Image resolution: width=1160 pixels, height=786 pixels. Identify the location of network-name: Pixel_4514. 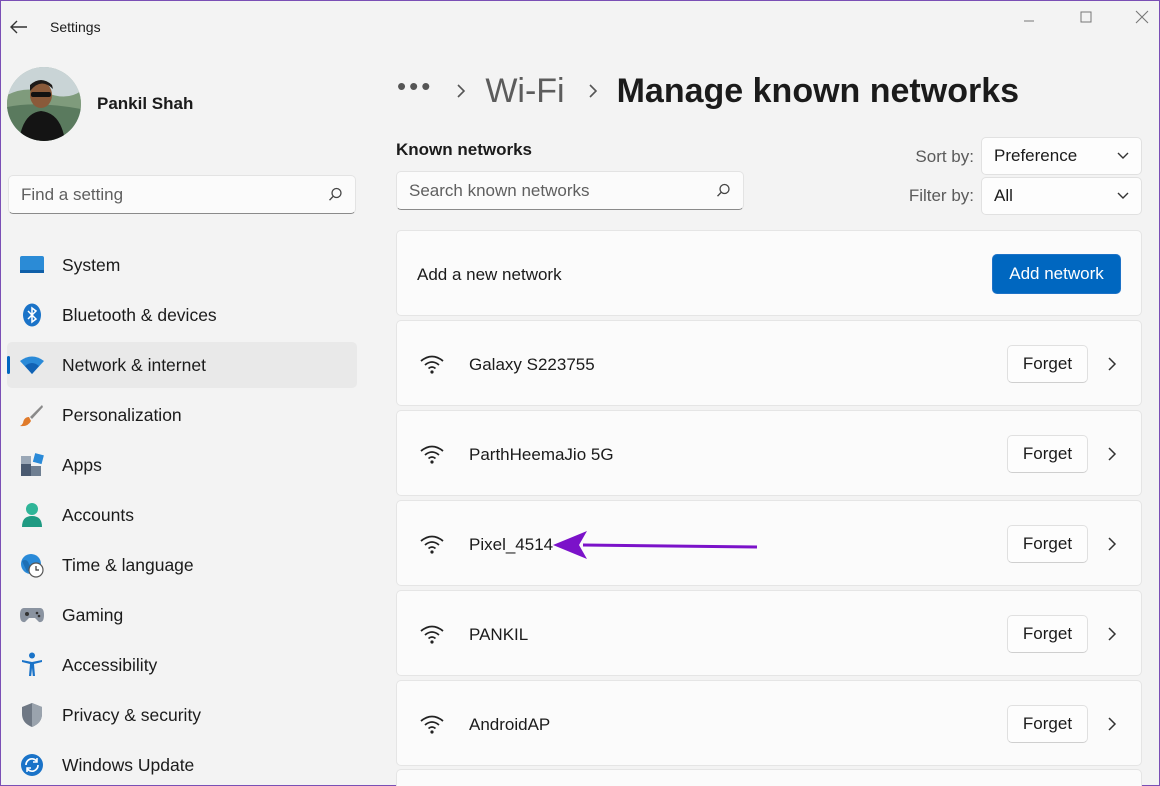
(511, 544).